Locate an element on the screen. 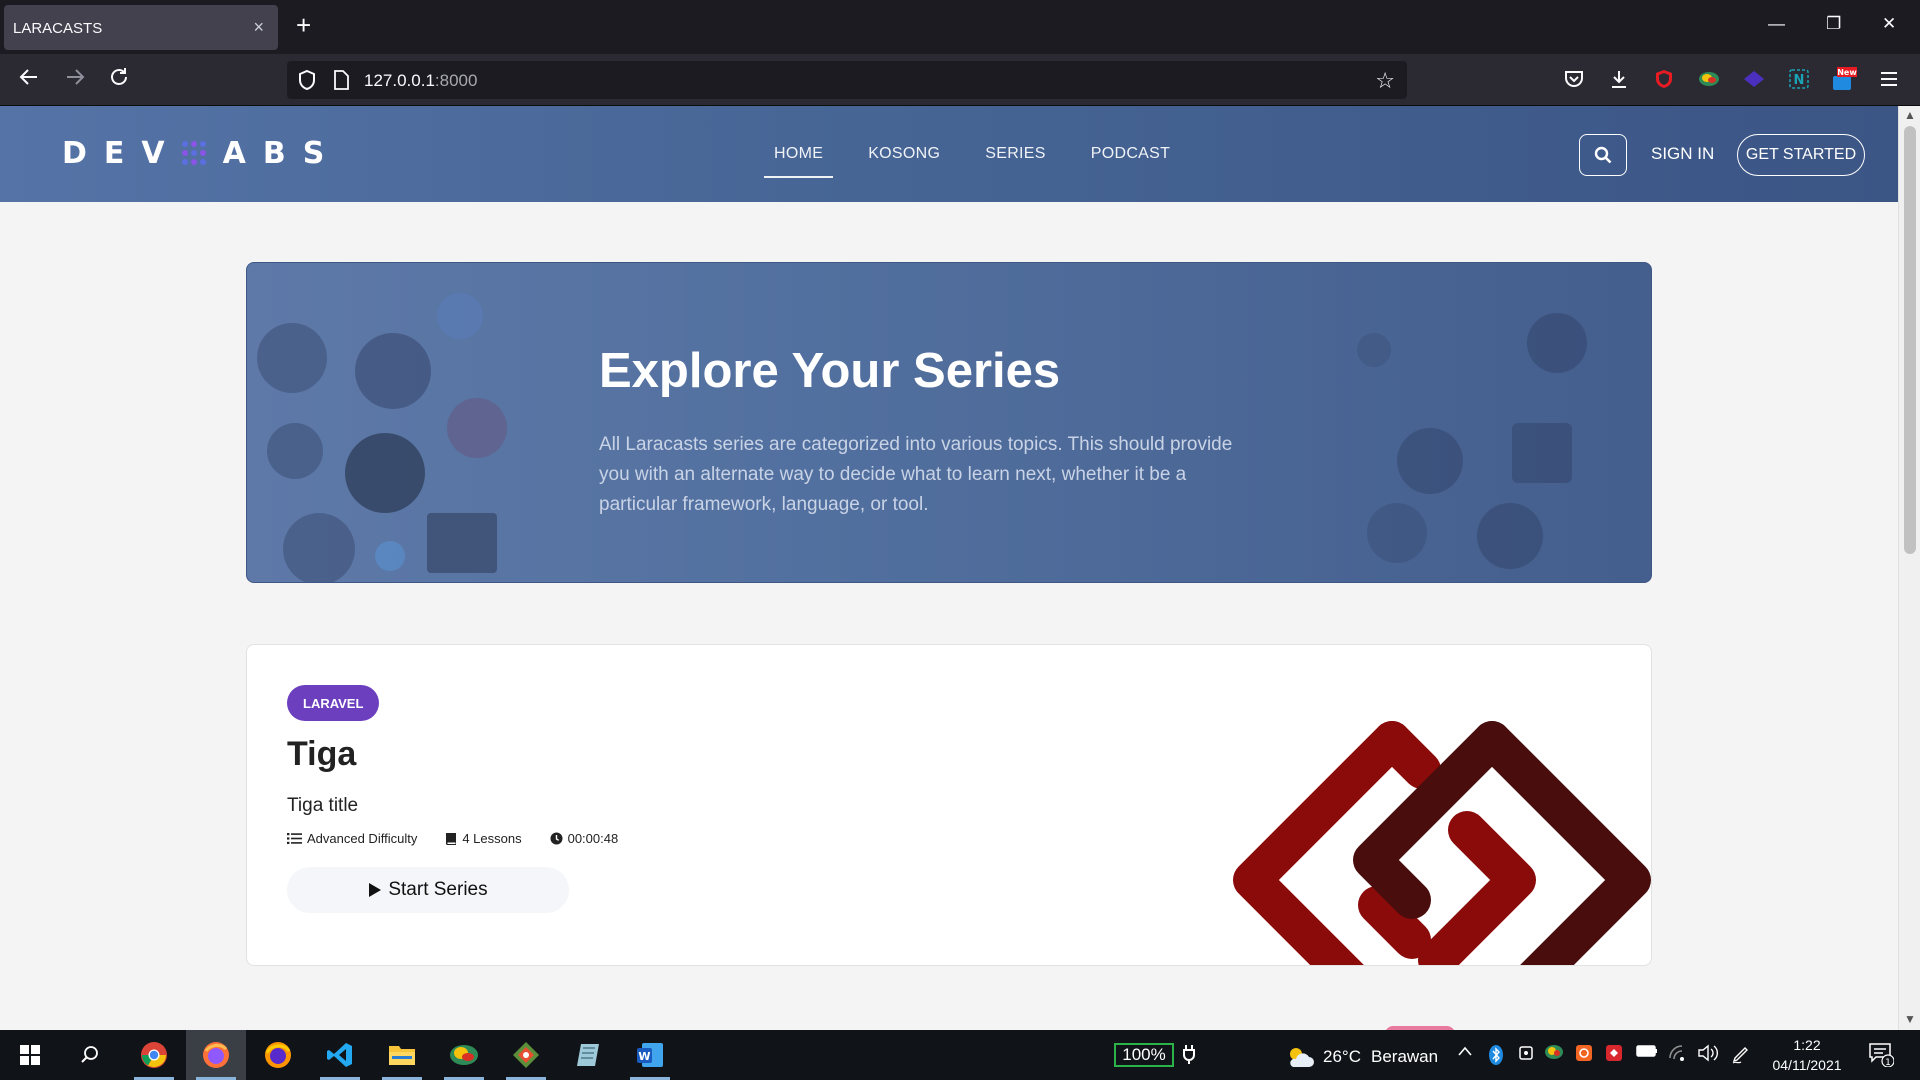 This screenshot has height=1080, width=1920. windows-start-icon is located at coordinates (30, 1055).